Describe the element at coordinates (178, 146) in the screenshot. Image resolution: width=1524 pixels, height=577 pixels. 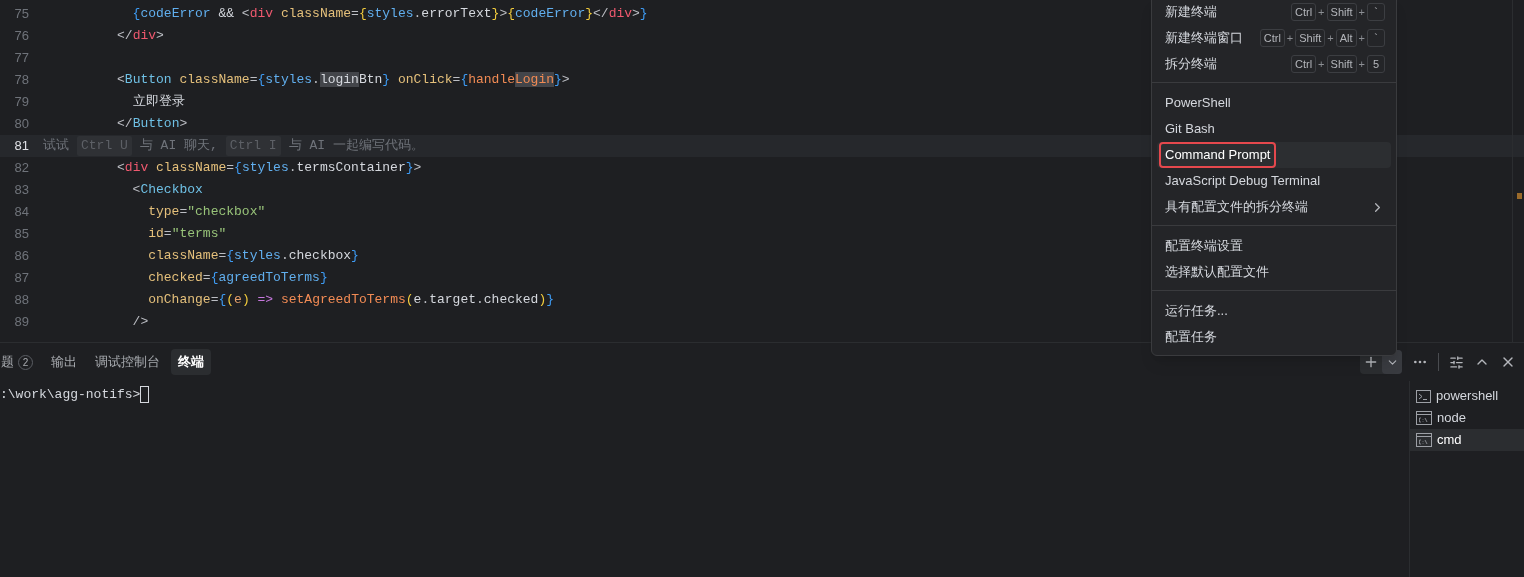
I see `hint-text: 与 AI 聊天,` at that location.